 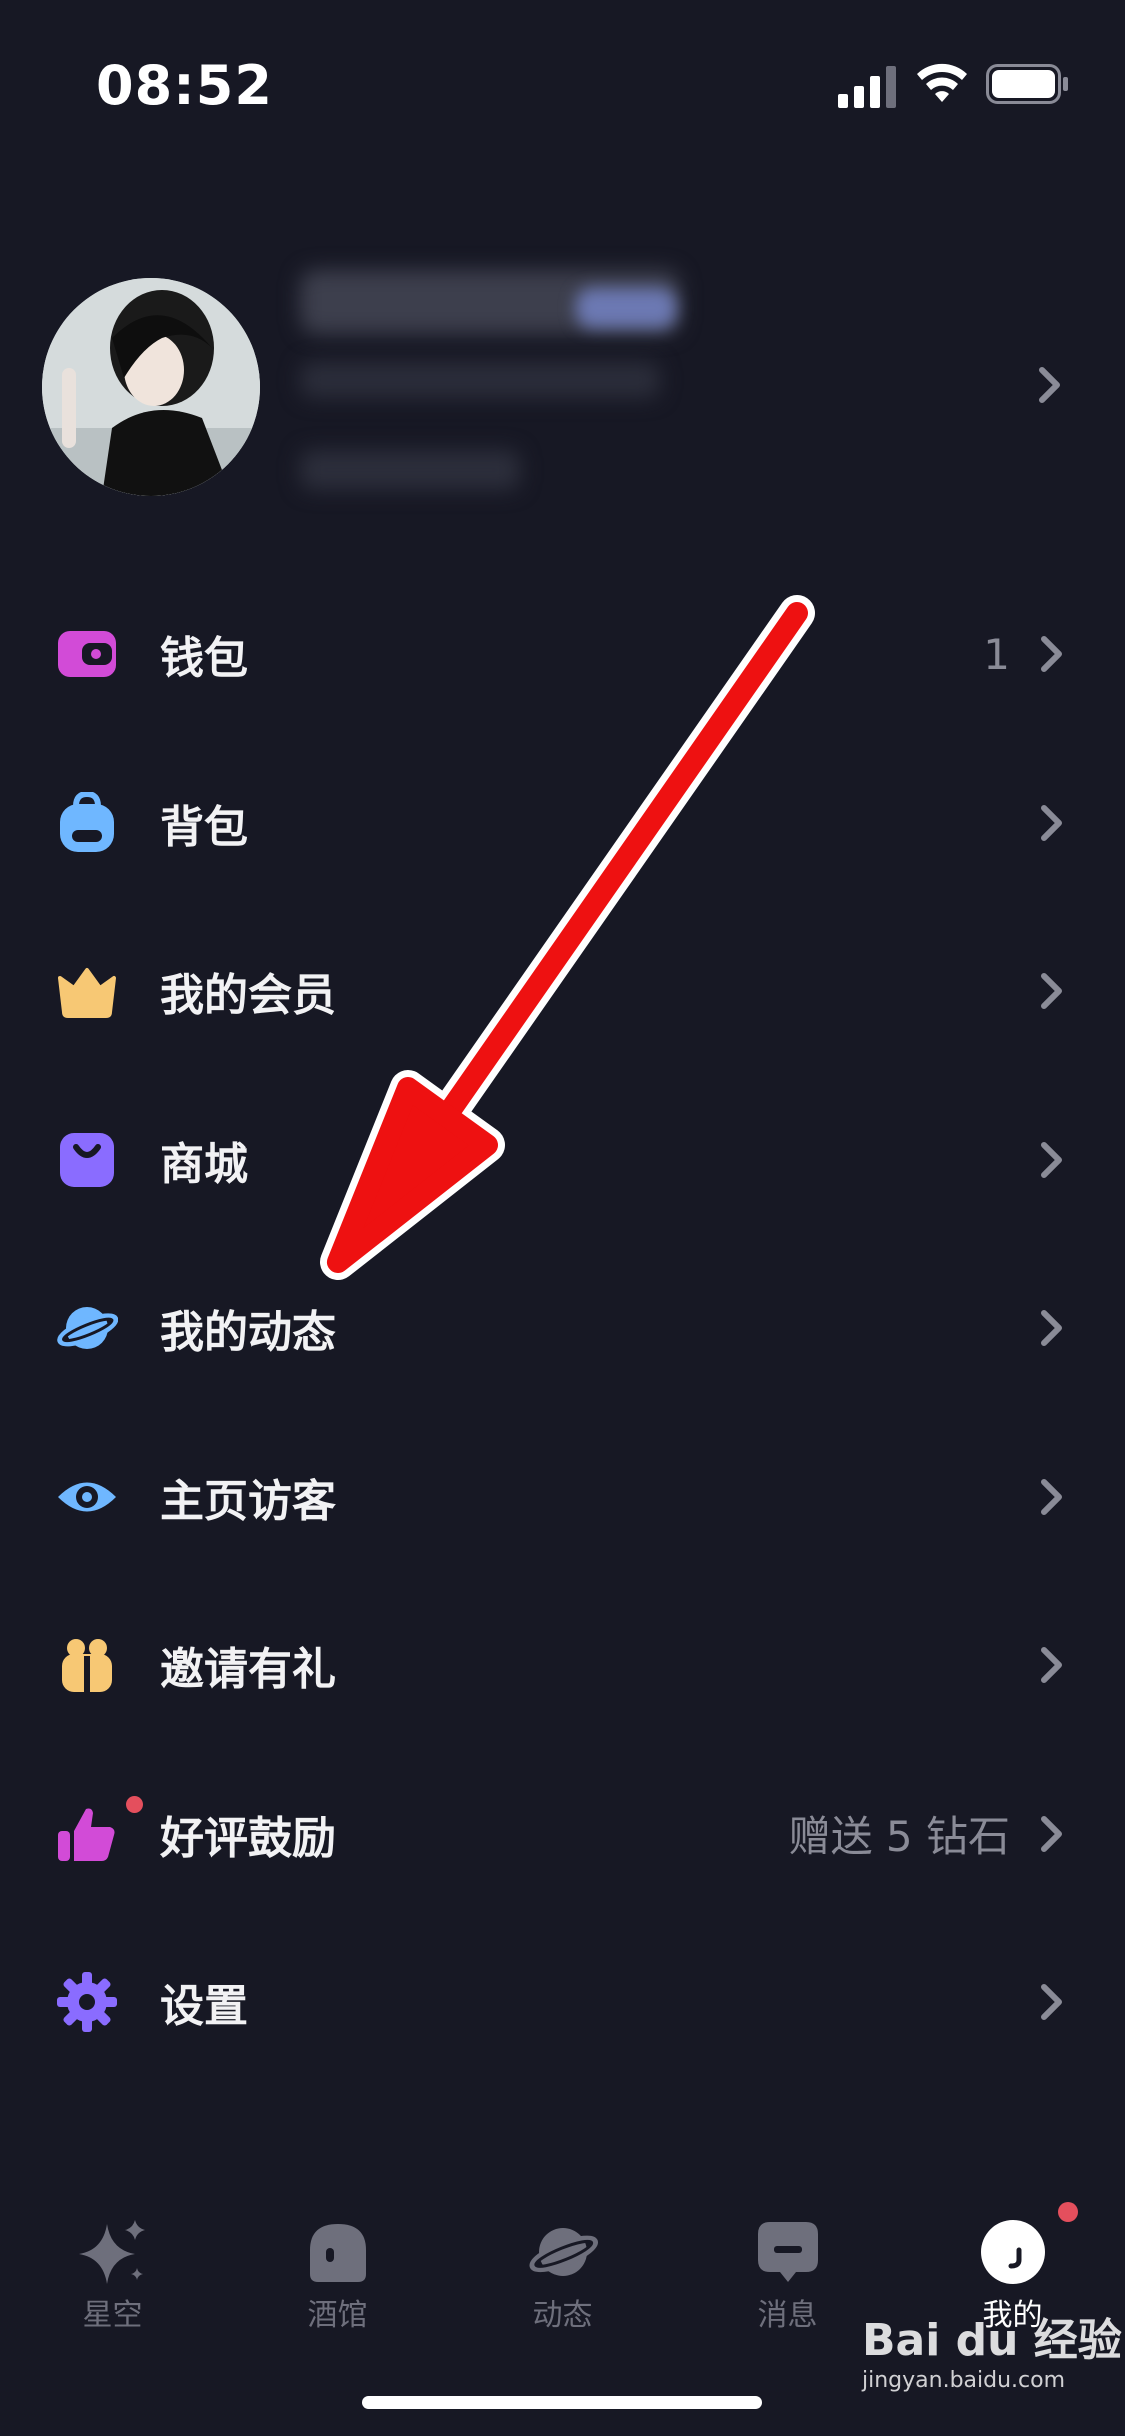 I want to click on menu-item-backpack: 背包, so click(x=562, y=823).